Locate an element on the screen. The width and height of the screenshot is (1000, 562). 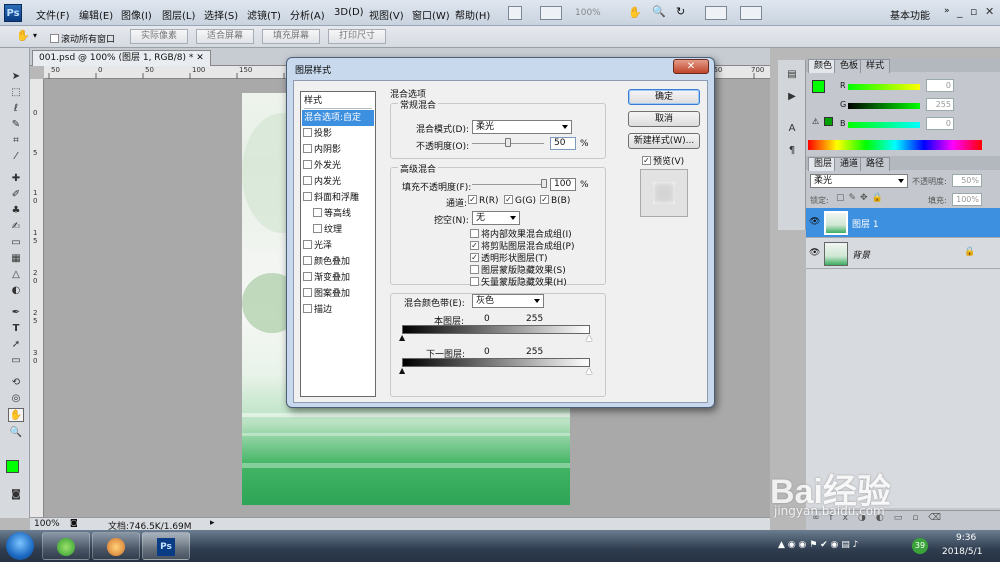
menu-filter: 滤镜(T) is located at coordinates (264, 14).